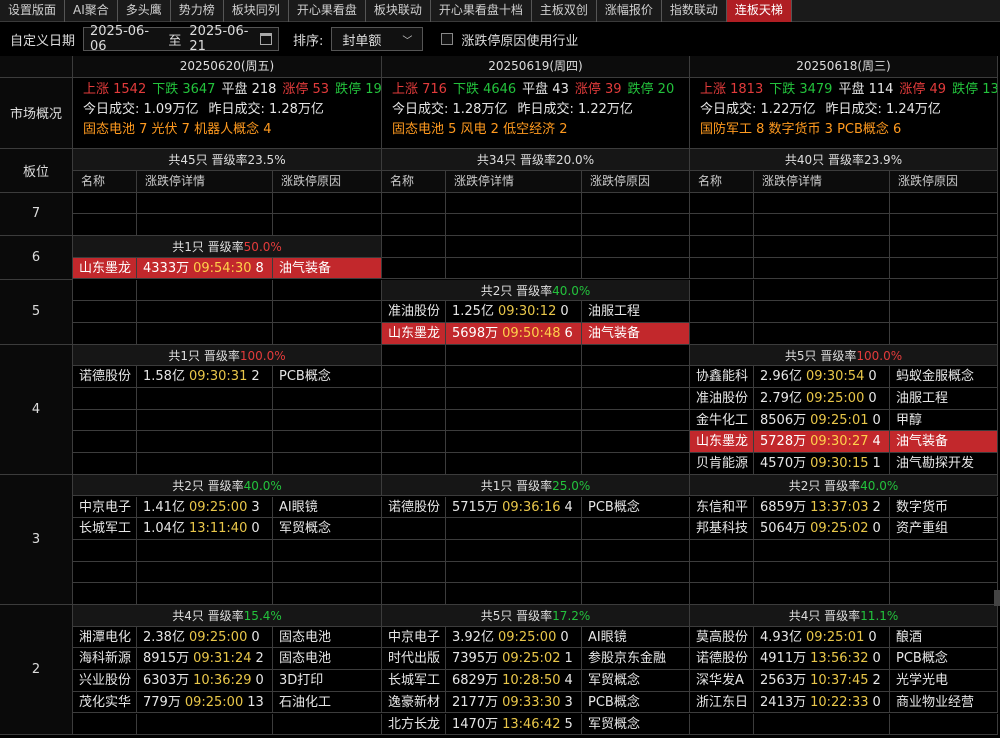 This screenshot has width=1000, height=738. Describe the element at coordinates (398, 11) in the screenshot. I see `tab-6: 板块联动` at that location.